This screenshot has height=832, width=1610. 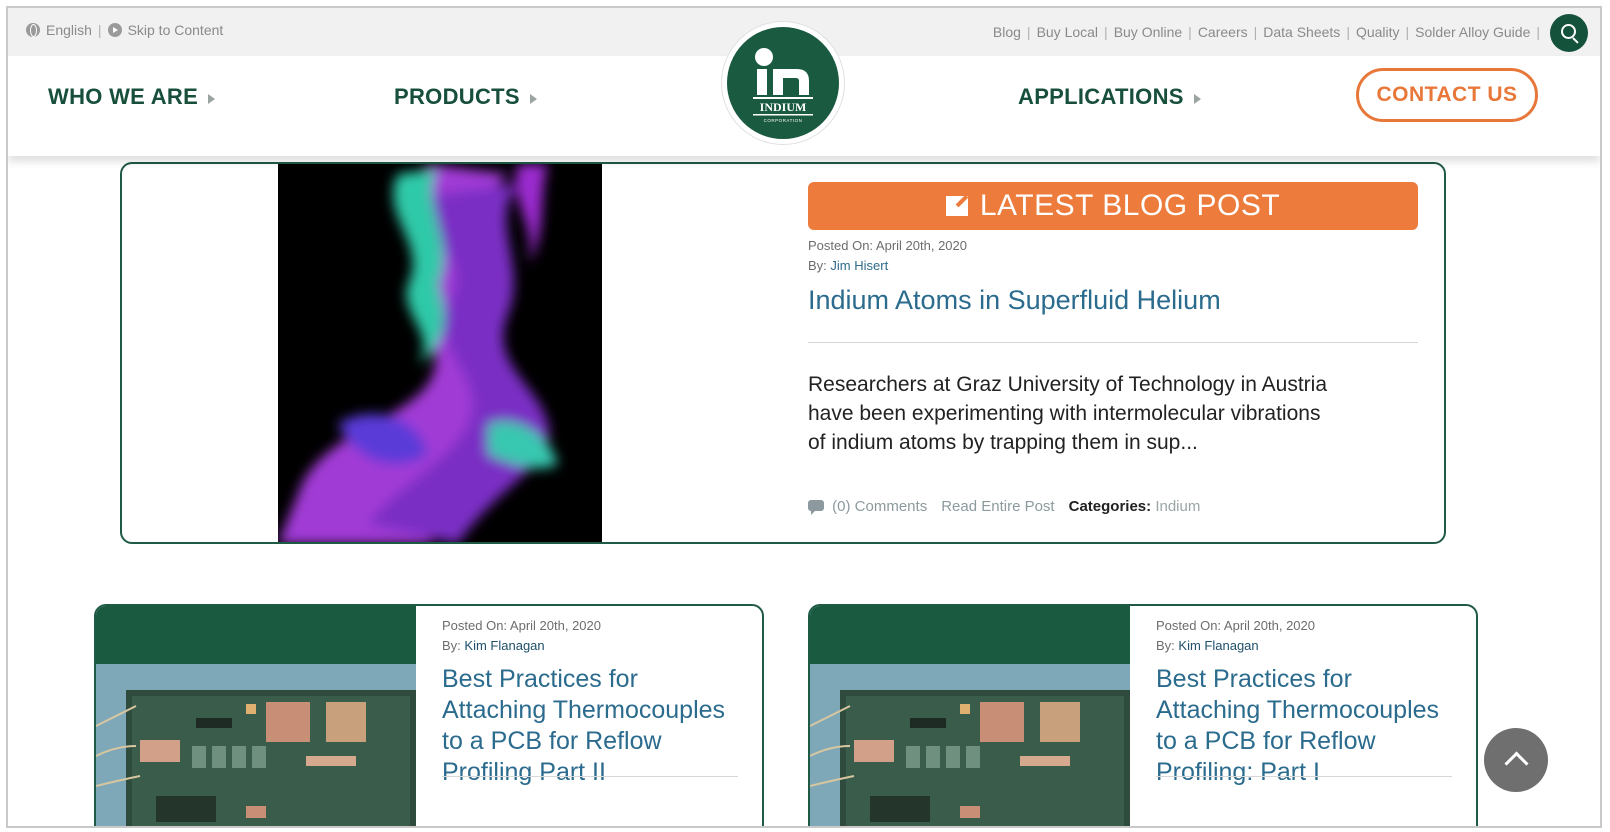 I want to click on nav-who-we-are-label: WHO WE ARE, so click(x=123, y=96).